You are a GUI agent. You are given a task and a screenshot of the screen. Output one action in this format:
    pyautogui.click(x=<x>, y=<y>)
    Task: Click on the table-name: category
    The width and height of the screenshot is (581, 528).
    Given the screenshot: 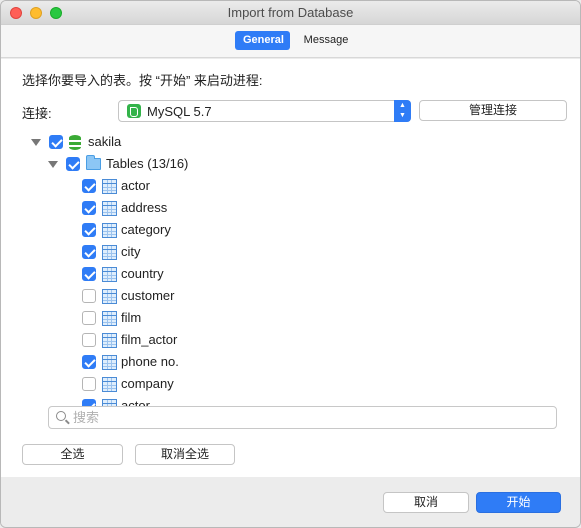 What is the action you would take?
    pyautogui.click(x=146, y=229)
    